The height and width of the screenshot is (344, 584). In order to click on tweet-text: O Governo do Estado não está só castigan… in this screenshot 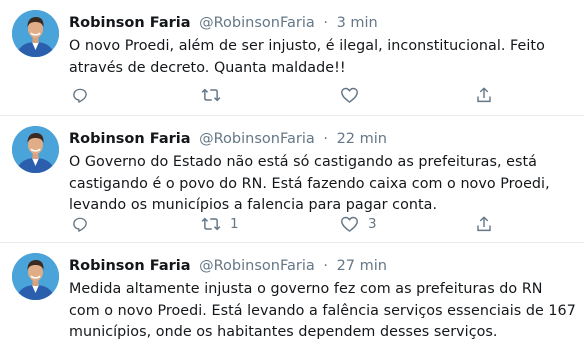, I will do `click(309, 183)`.